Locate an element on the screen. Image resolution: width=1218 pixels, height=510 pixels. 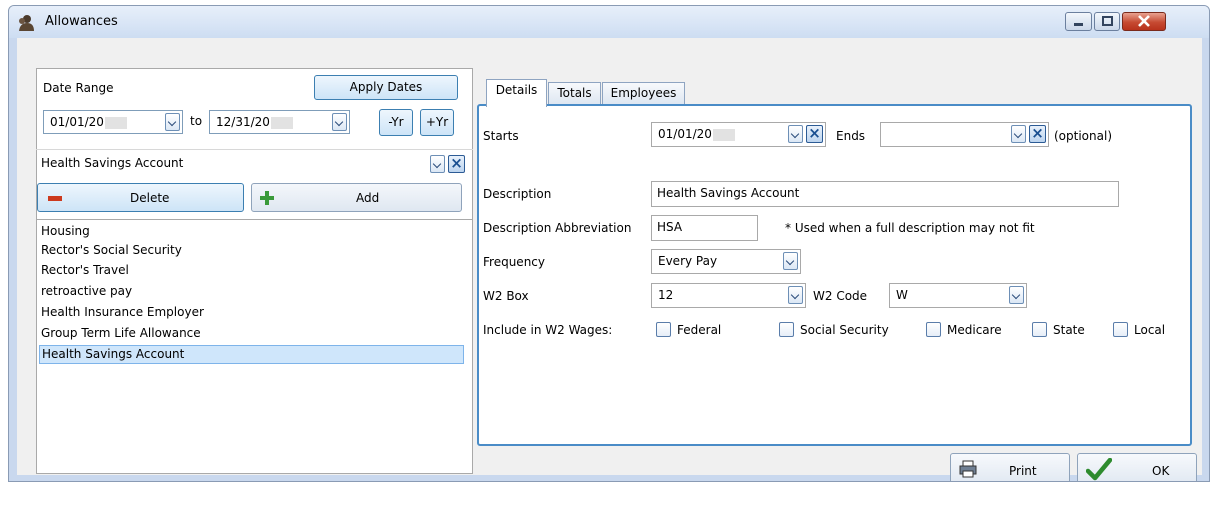
maximize-icon is located at coordinates (1107, 21).